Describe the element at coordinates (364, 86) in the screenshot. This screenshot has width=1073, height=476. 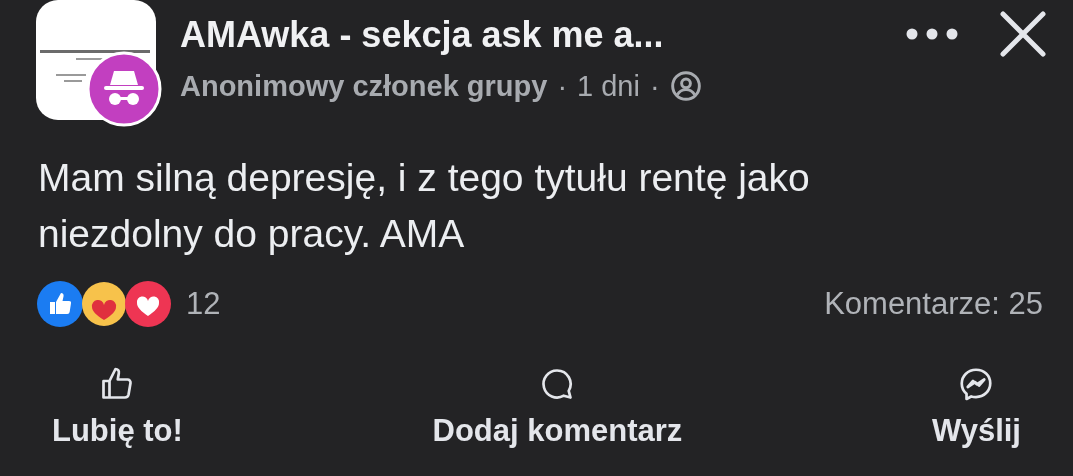
I see `author-name: Anonimowy członek grupy` at that location.